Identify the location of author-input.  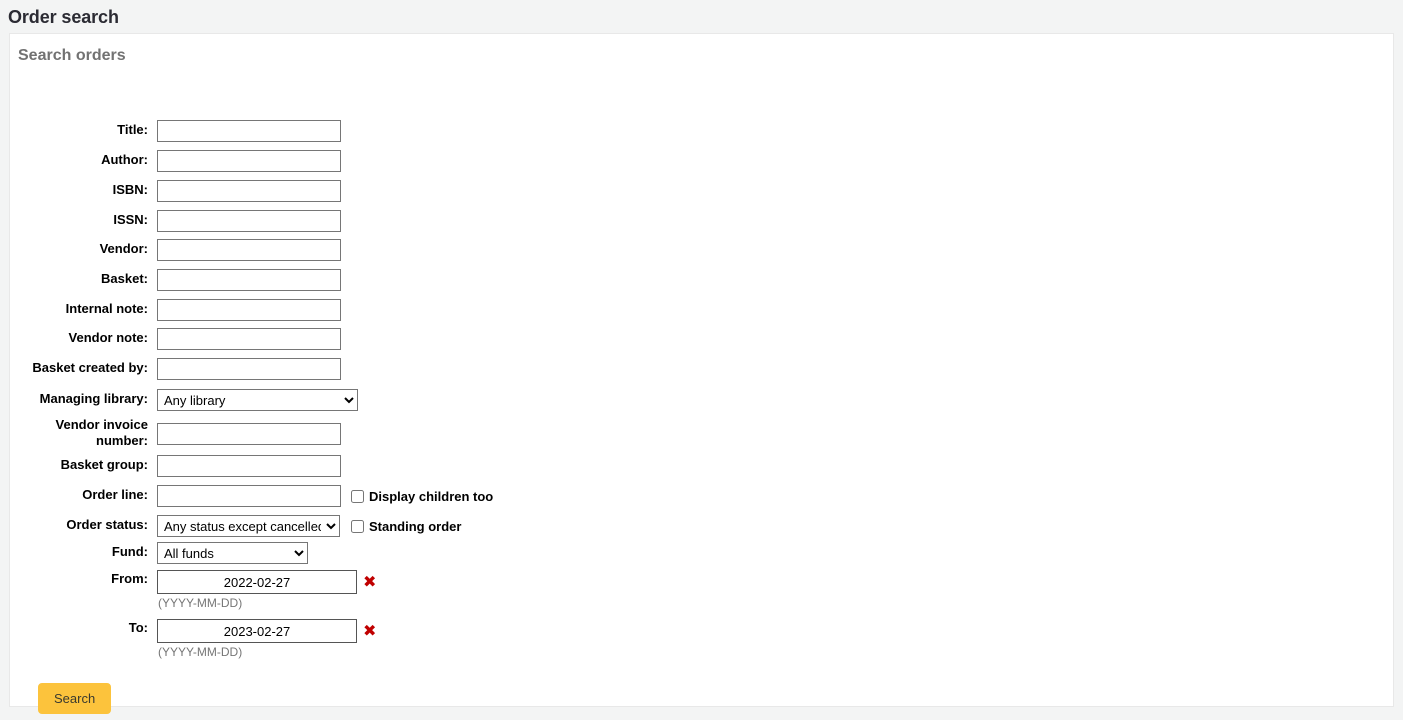
(249, 161).